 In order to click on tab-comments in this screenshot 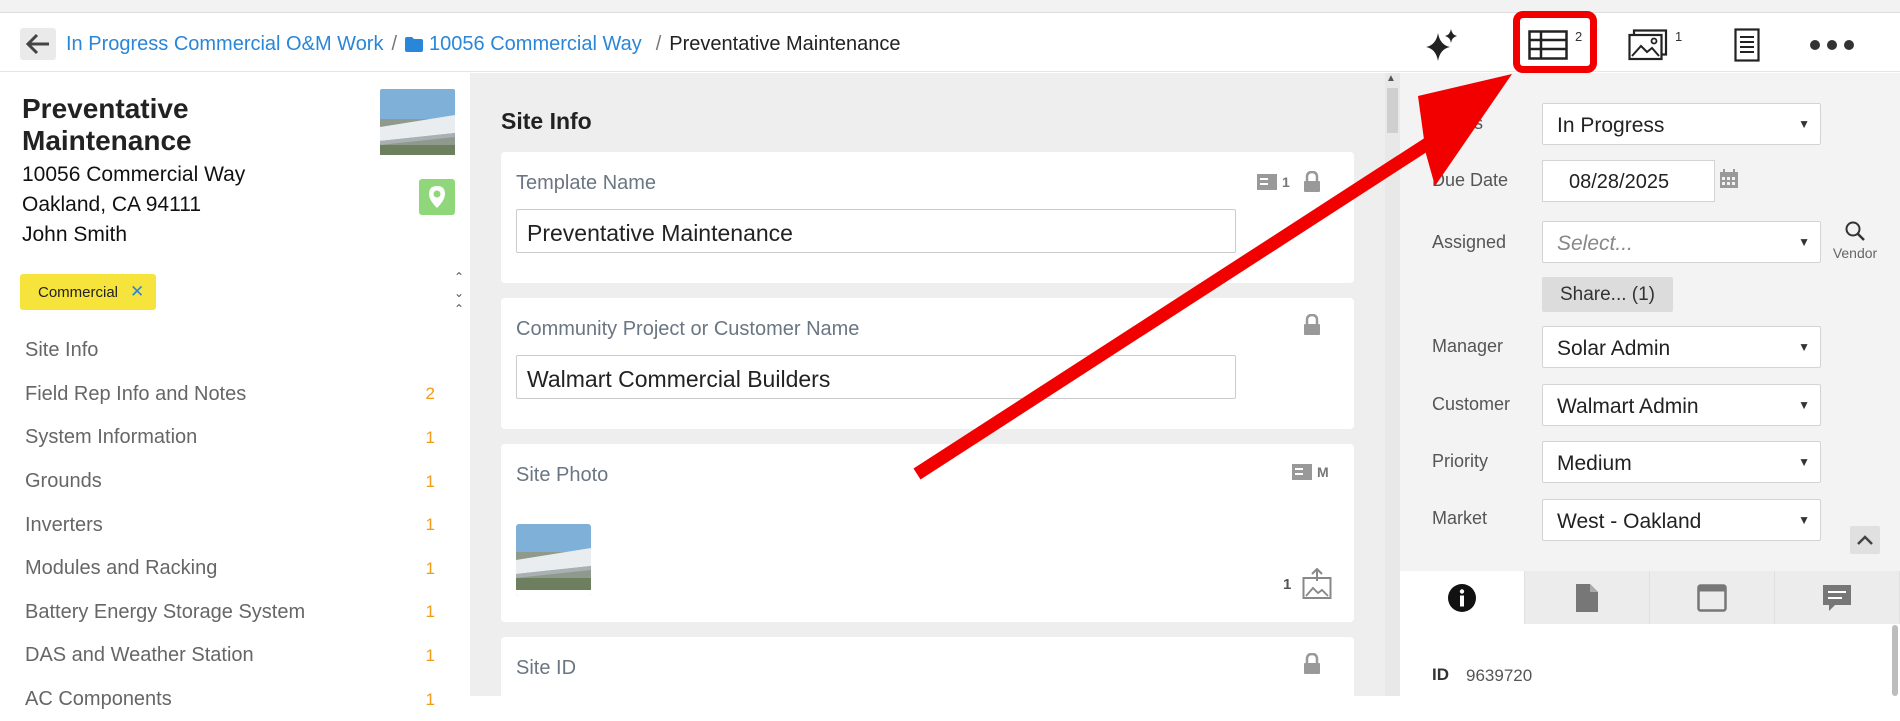, I will do `click(1837, 597)`.